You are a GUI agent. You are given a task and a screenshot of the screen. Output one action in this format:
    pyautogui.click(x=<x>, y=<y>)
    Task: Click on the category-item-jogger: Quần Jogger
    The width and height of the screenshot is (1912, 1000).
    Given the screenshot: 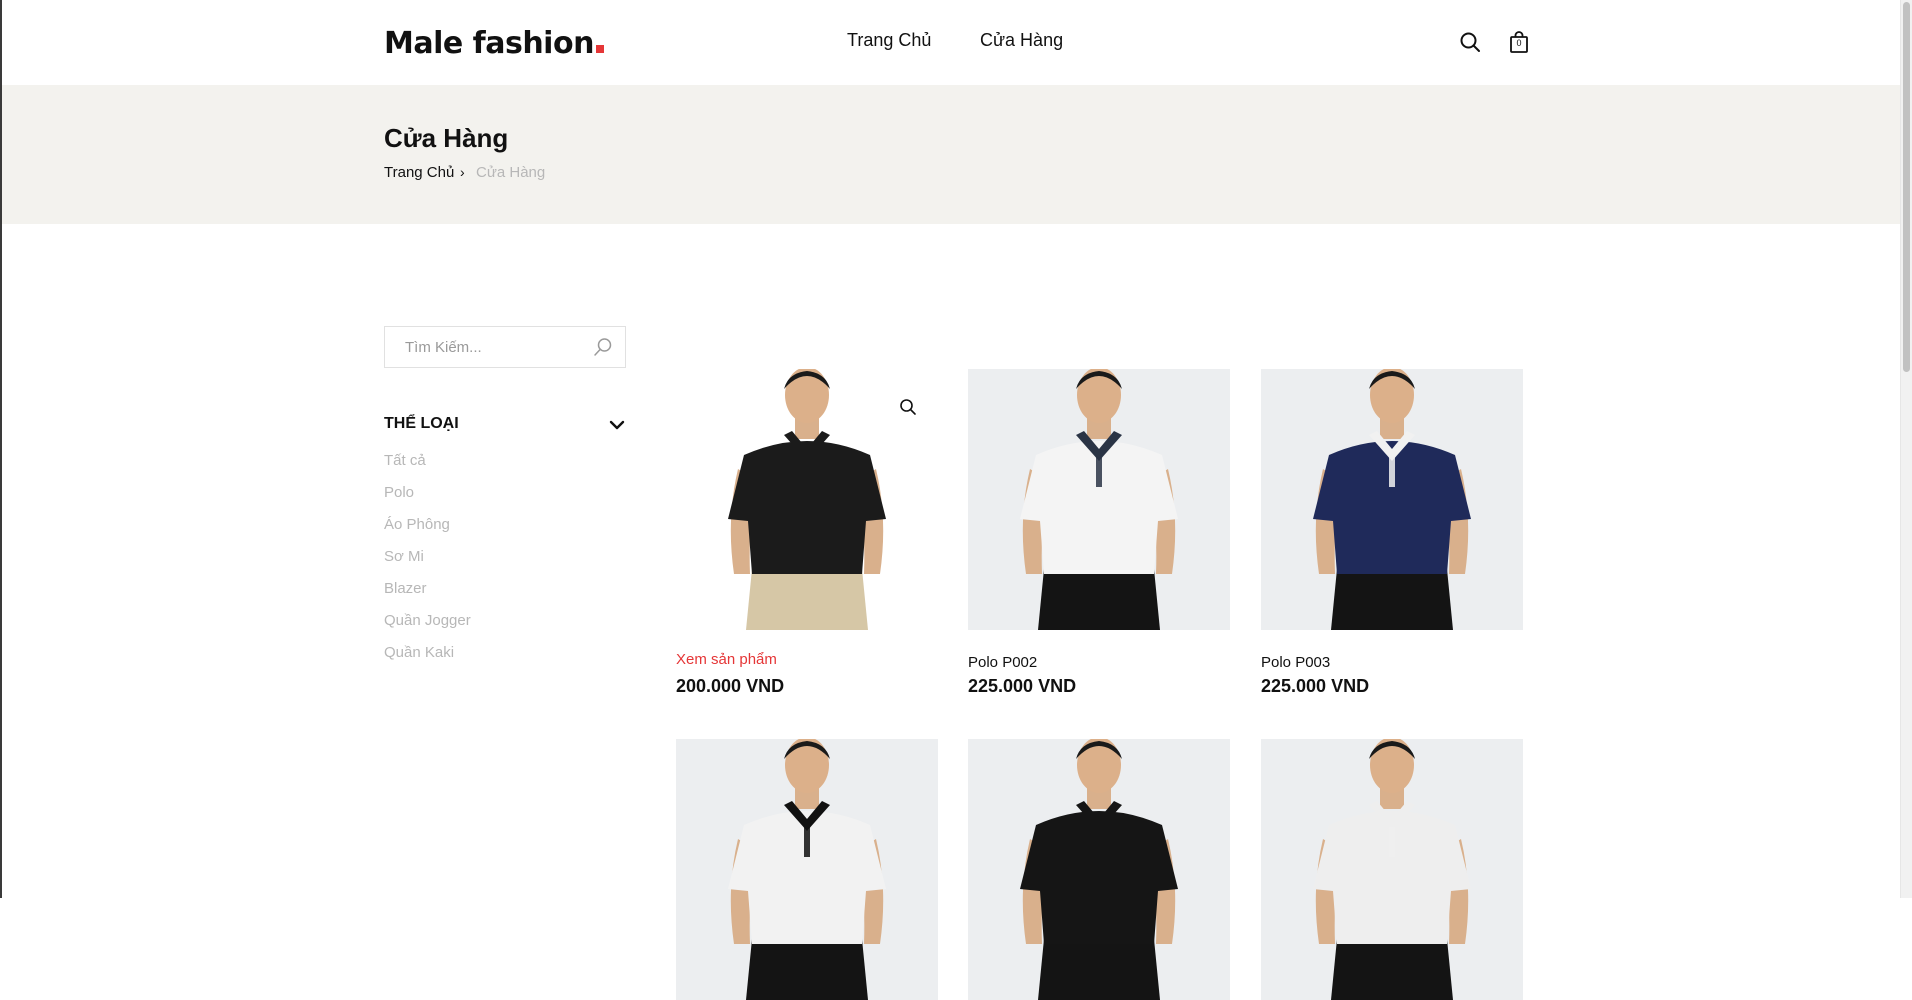 What is the action you would take?
    pyautogui.click(x=427, y=628)
    